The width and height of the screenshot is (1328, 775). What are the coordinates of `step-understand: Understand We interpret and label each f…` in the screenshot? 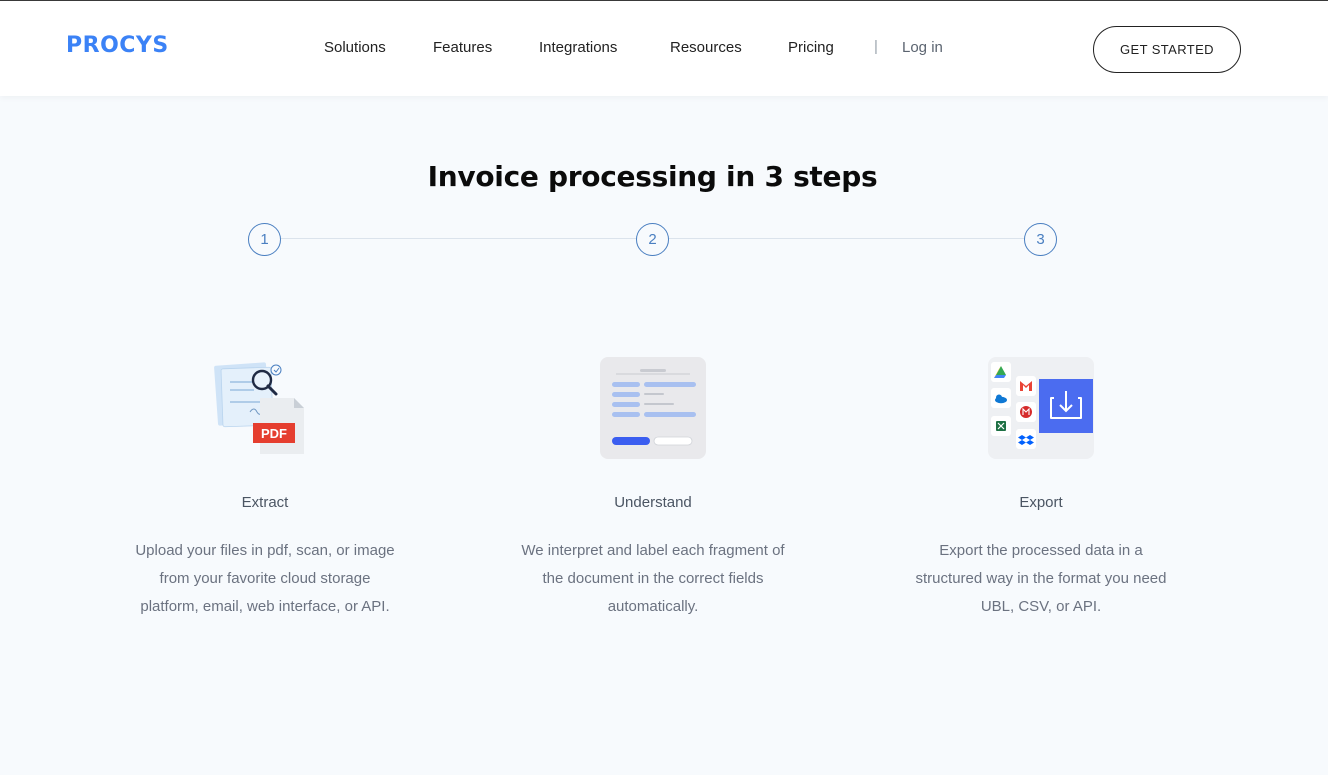 It's located at (653, 488).